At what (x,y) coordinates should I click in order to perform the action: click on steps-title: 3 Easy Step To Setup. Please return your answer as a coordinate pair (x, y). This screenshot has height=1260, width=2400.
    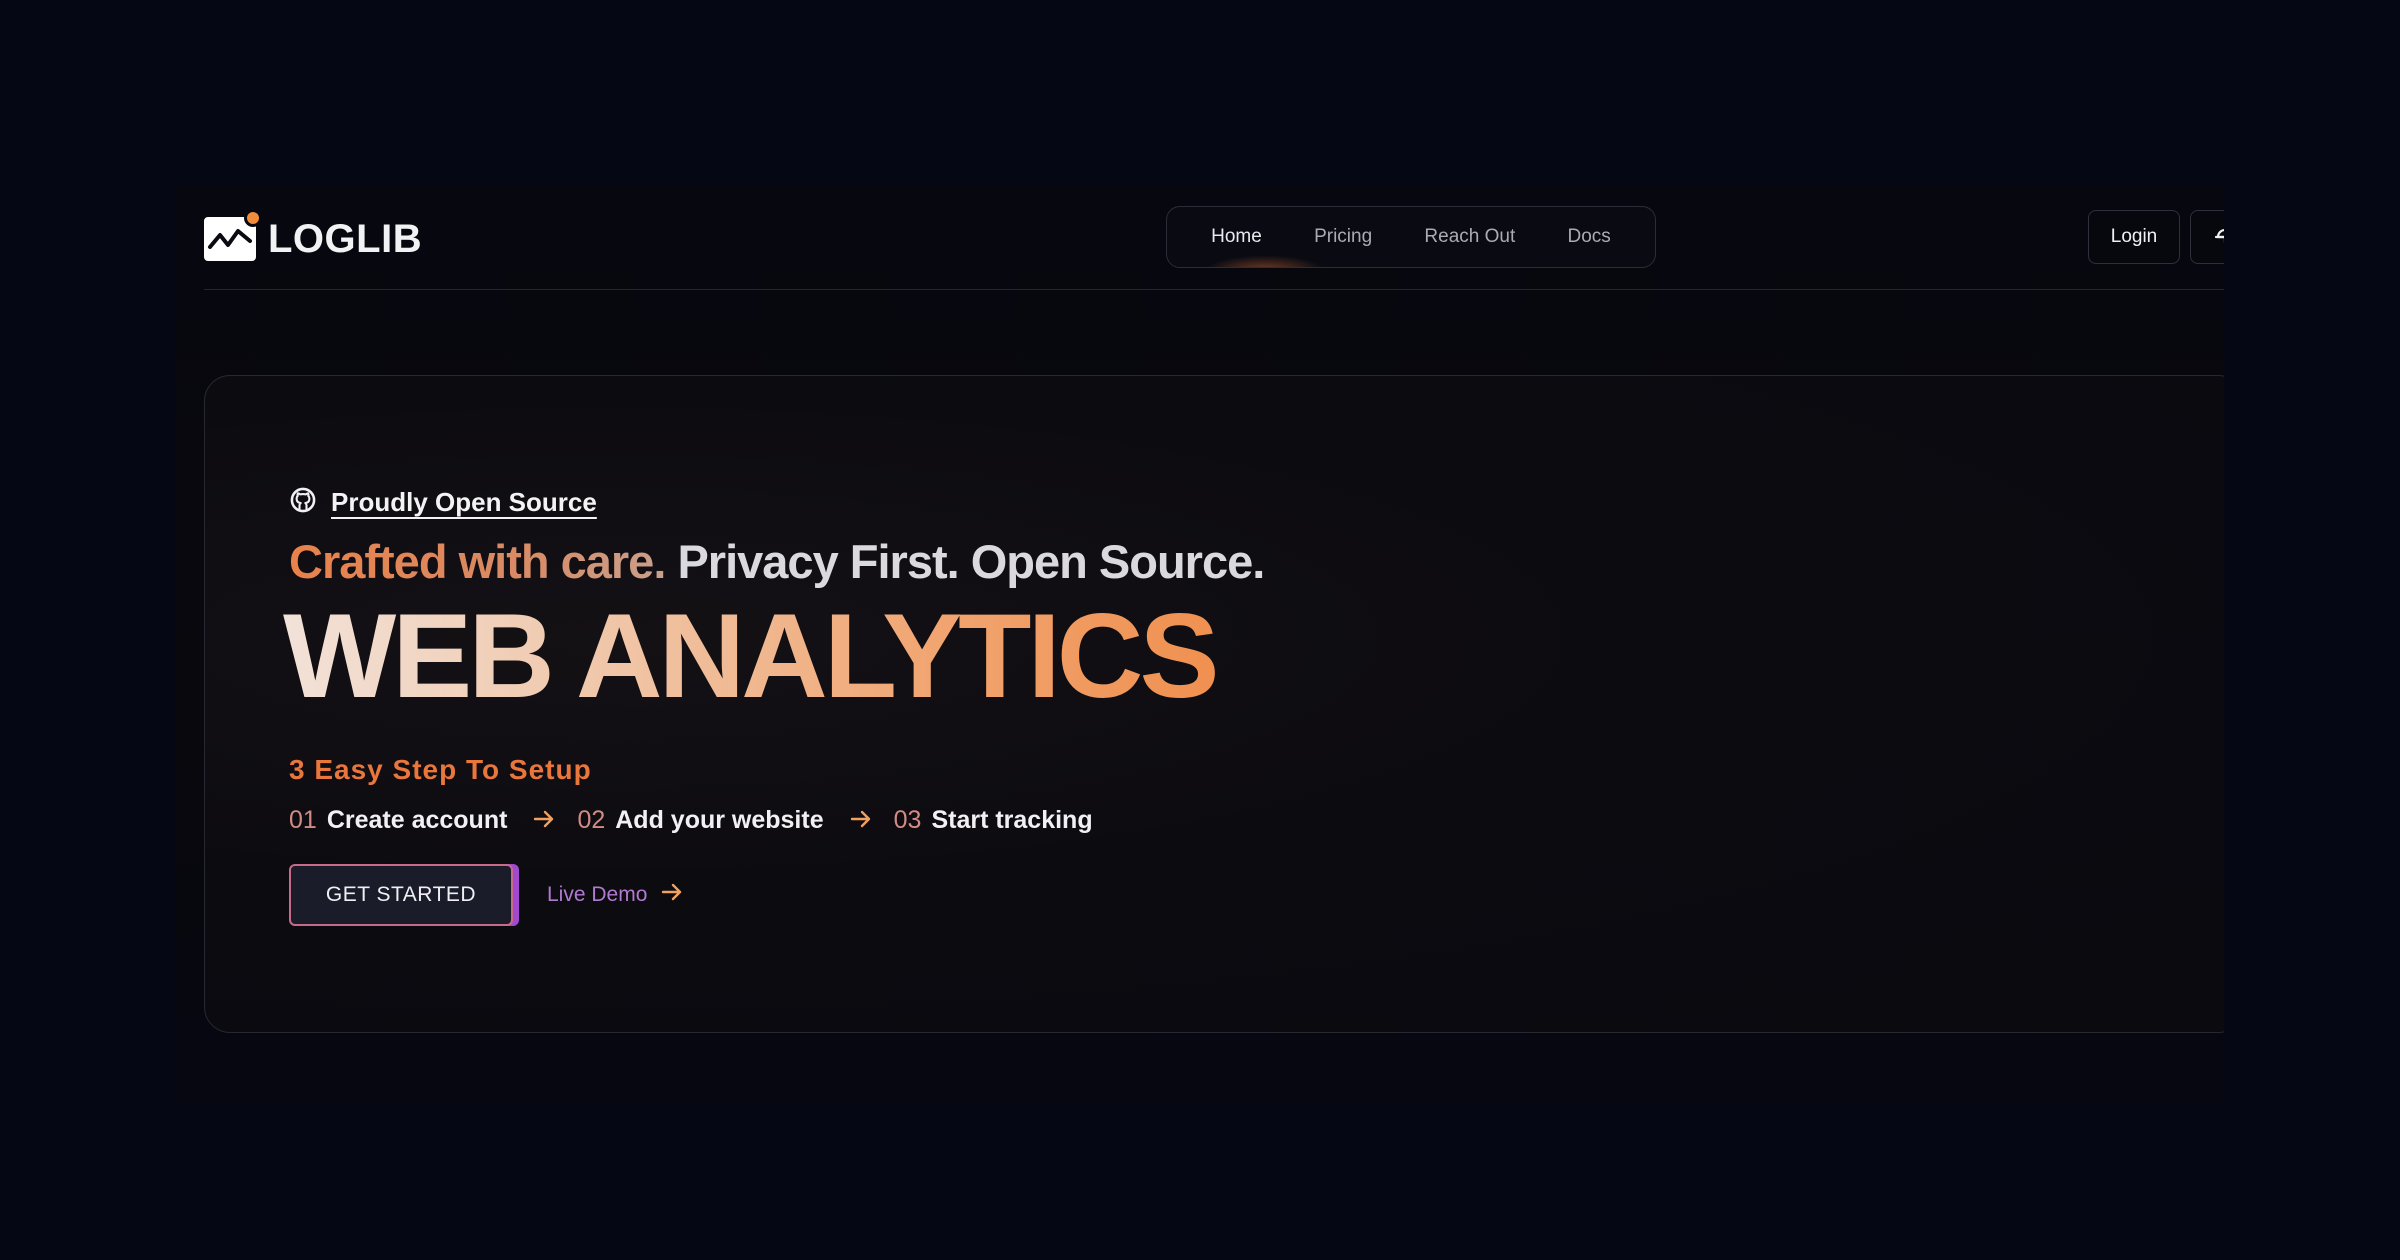
    Looking at the image, I should click on (440, 769).